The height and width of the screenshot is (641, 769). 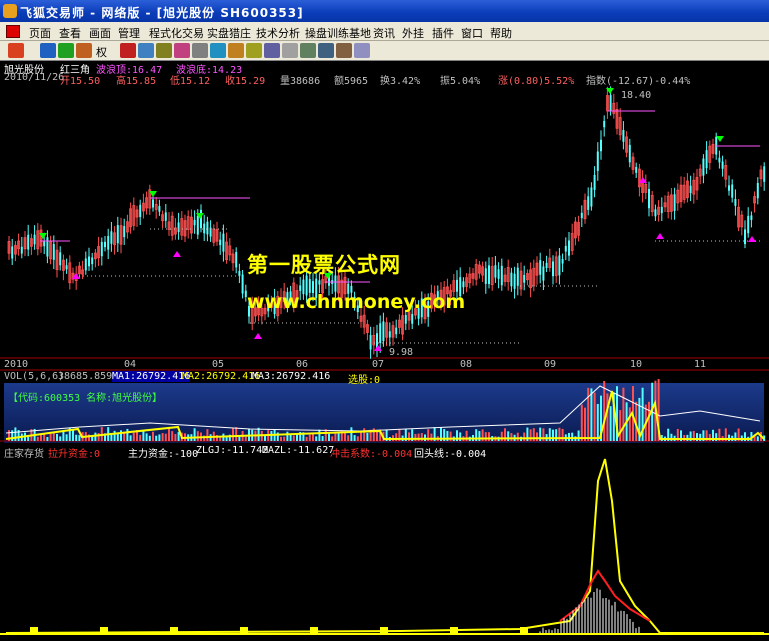 I want to click on vol-ma2: MA2:26792.416, so click(x=221, y=376).